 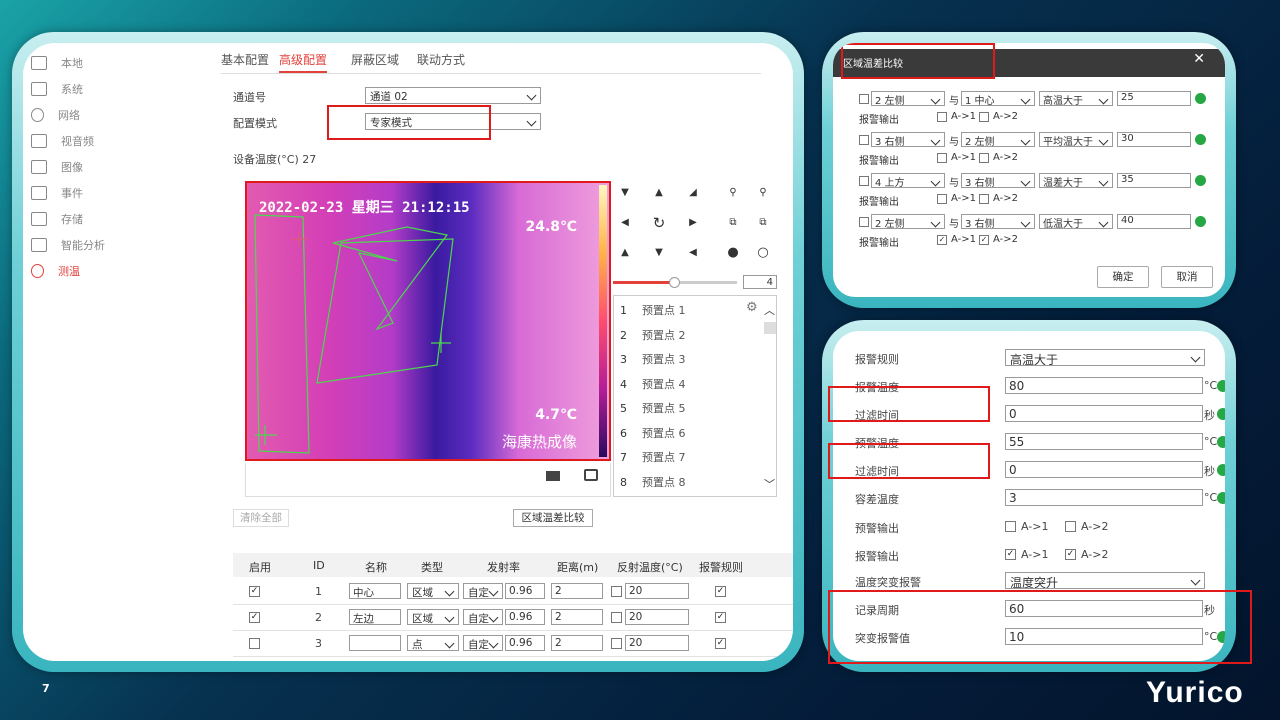 What do you see at coordinates (693, 253) in the screenshot?
I see `ptz-down-right-icon: ◀` at bounding box center [693, 253].